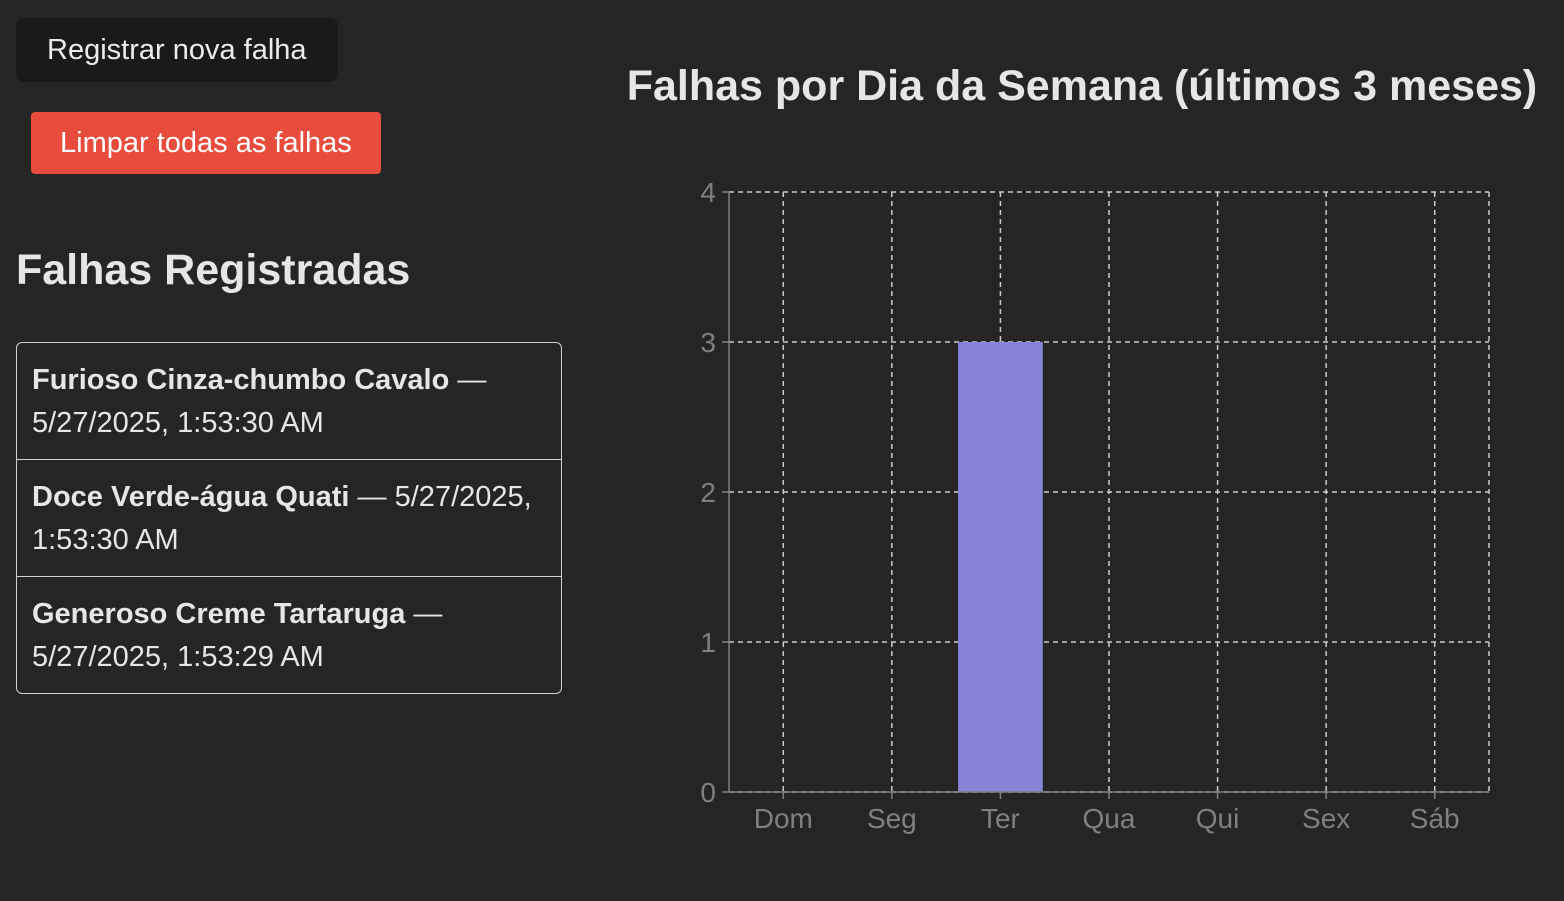 The height and width of the screenshot is (901, 1564). What do you see at coordinates (219, 614) in the screenshot?
I see `failure-name: Generoso Creme Tartaruga` at bounding box center [219, 614].